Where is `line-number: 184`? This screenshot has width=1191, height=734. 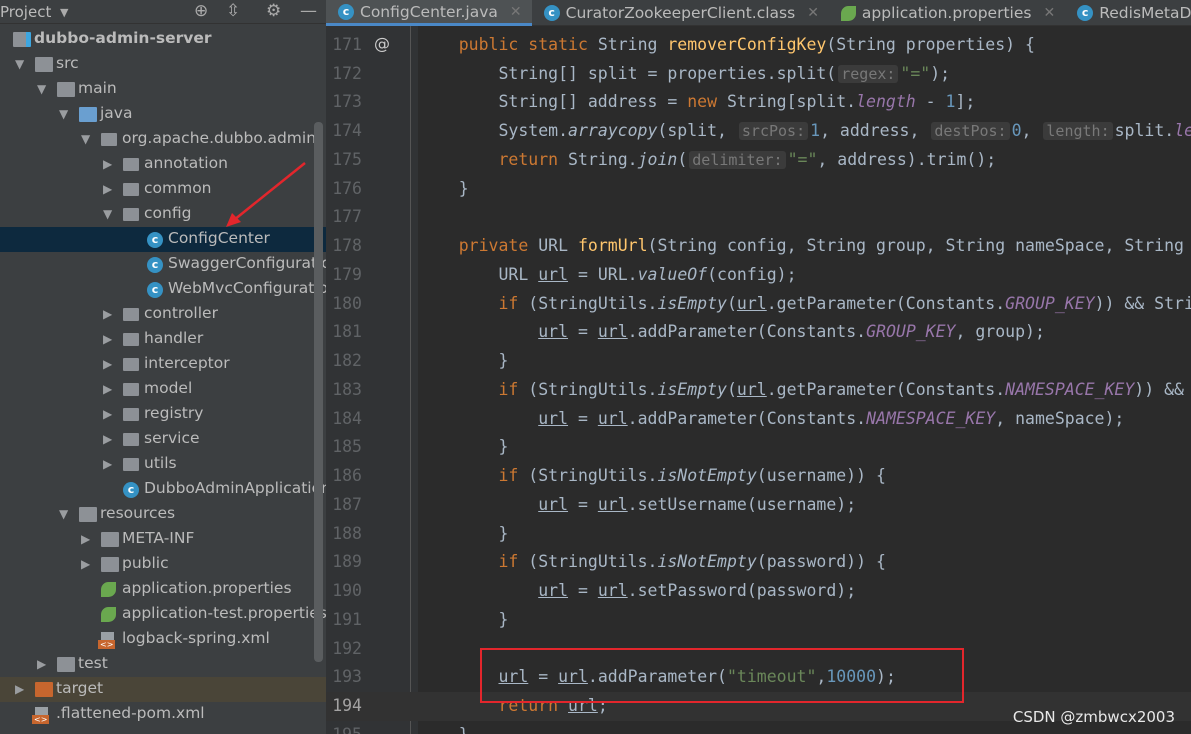
line-number: 184 is located at coordinates (344, 419).